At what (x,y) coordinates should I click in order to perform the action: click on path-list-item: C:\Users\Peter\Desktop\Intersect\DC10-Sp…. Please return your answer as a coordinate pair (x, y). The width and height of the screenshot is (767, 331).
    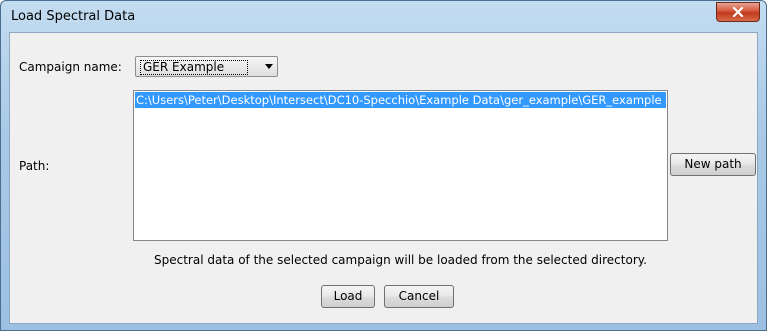
    Looking at the image, I should click on (400, 100).